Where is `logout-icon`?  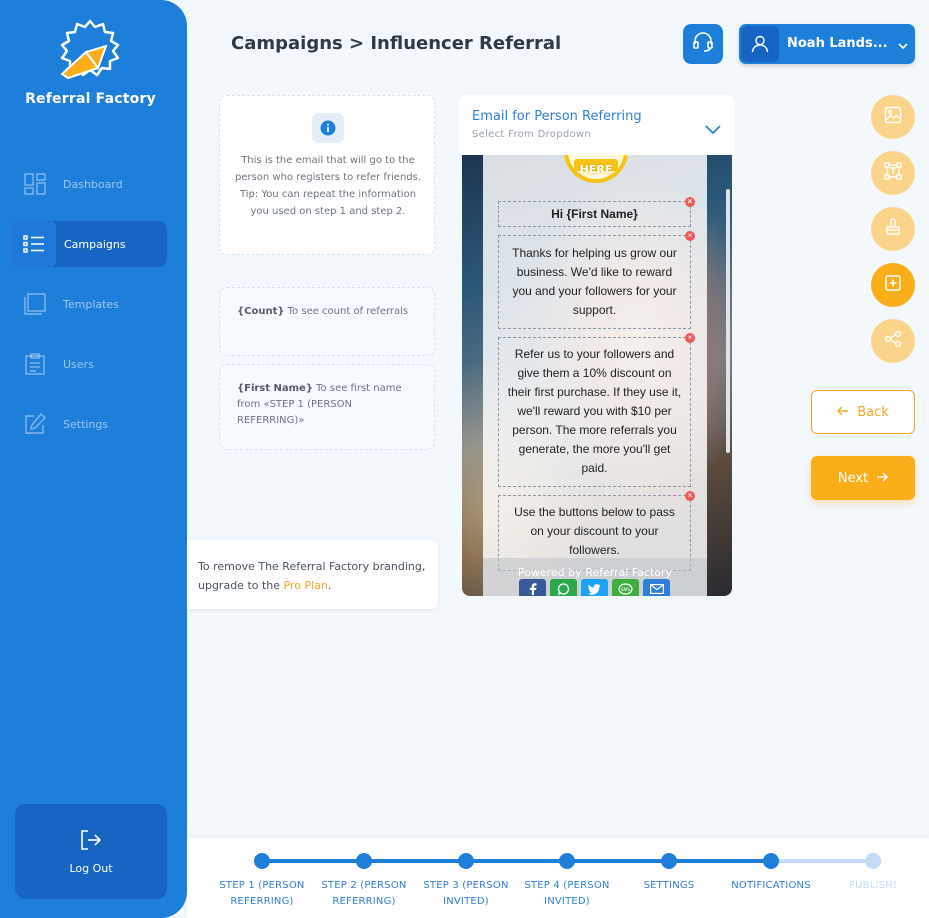 logout-icon is located at coordinates (91, 842).